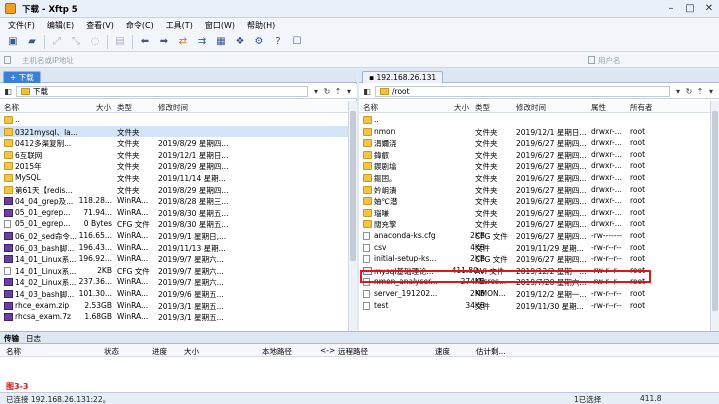 The height and width of the screenshot is (404, 719). Describe the element at coordinates (522, 91) in the screenshot. I see `remote-path-input: /root` at that location.